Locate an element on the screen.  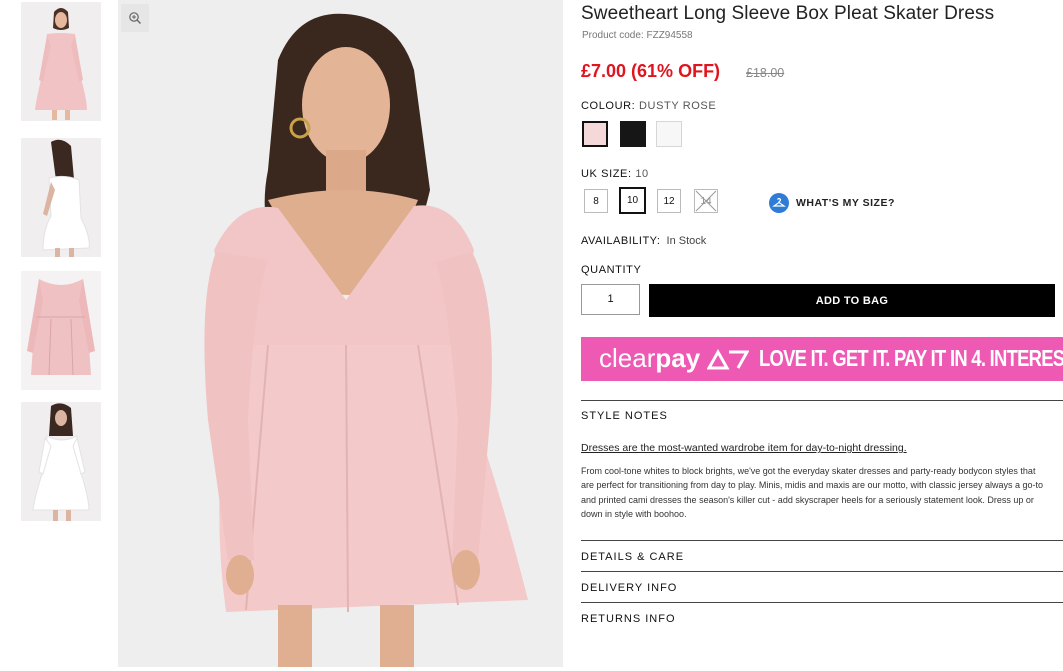
clearpay-arrows-icon is located at coordinates (728, 359).